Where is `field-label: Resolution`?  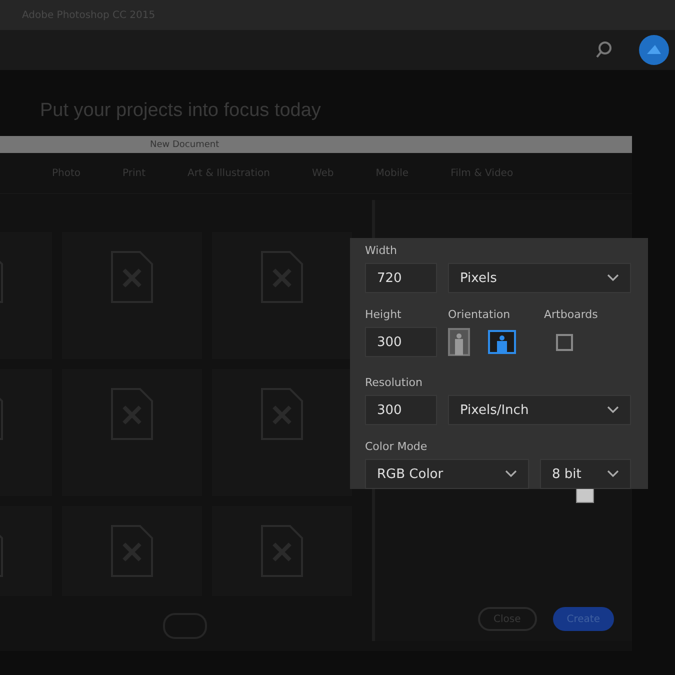
field-label: Resolution is located at coordinates (394, 383).